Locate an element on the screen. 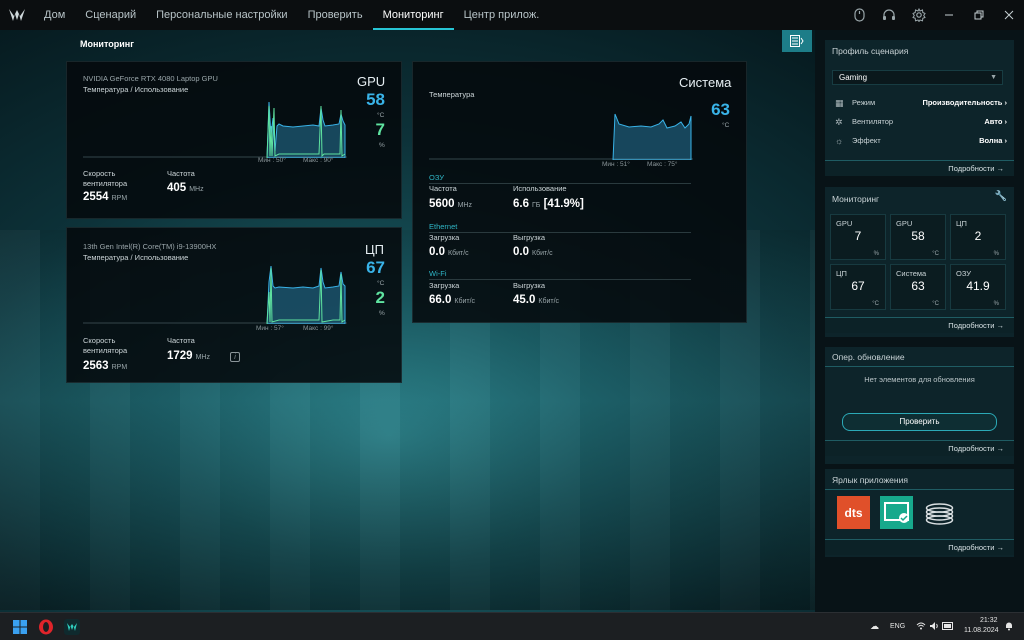 This screenshot has height=640, width=1024. system-temp-label: Температура is located at coordinates (452, 94).